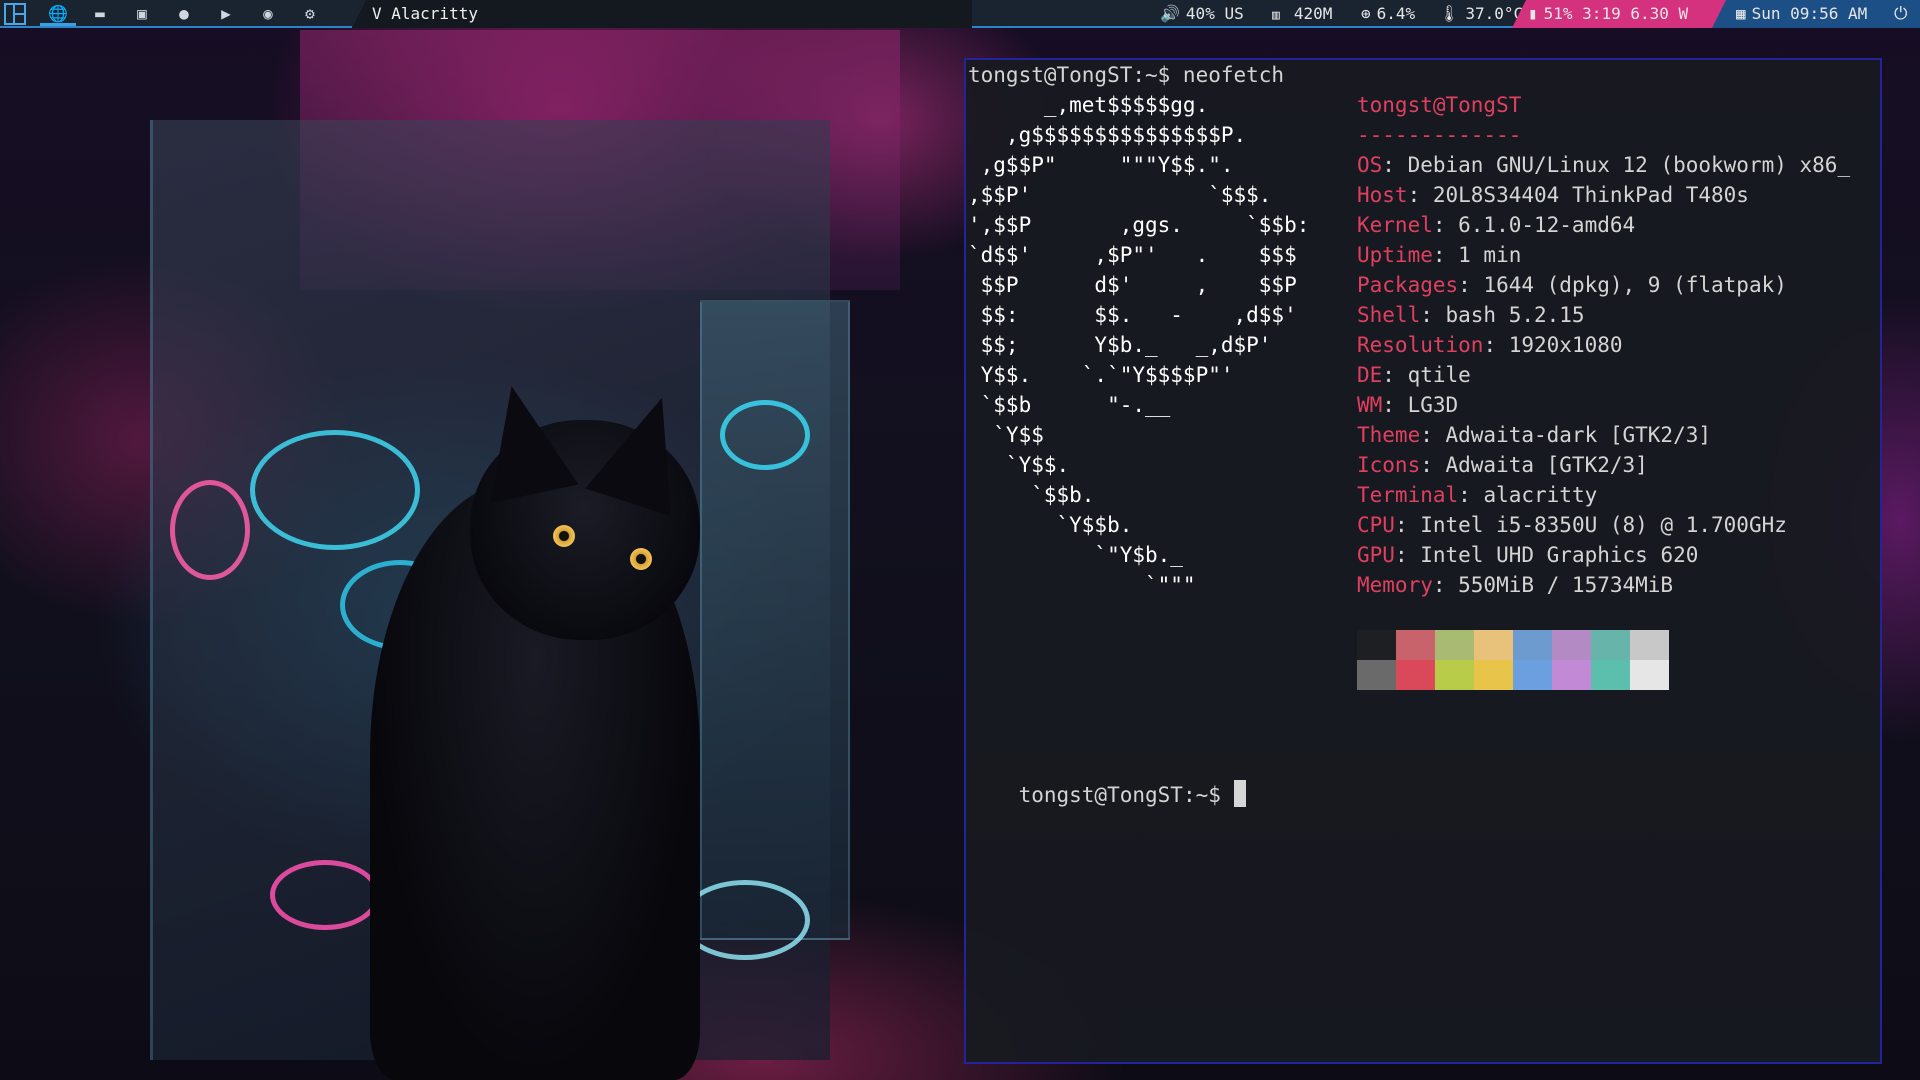 The width and height of the screenshot is (1920, 1080). I want to click on info-value: : bash 5.2.15, so click(1502, 315).